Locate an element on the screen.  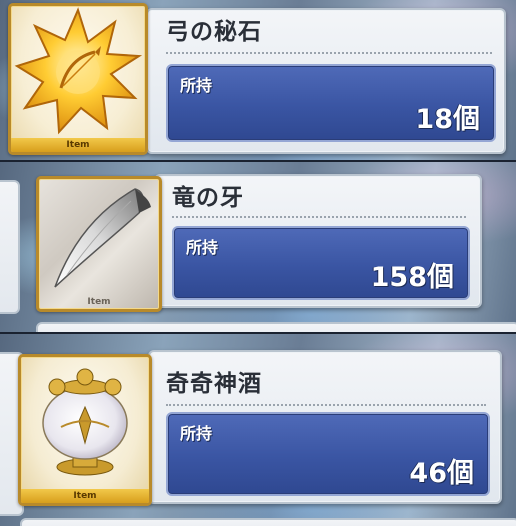
item-icon-frame-2: Item is located at coordinates (99, 244).